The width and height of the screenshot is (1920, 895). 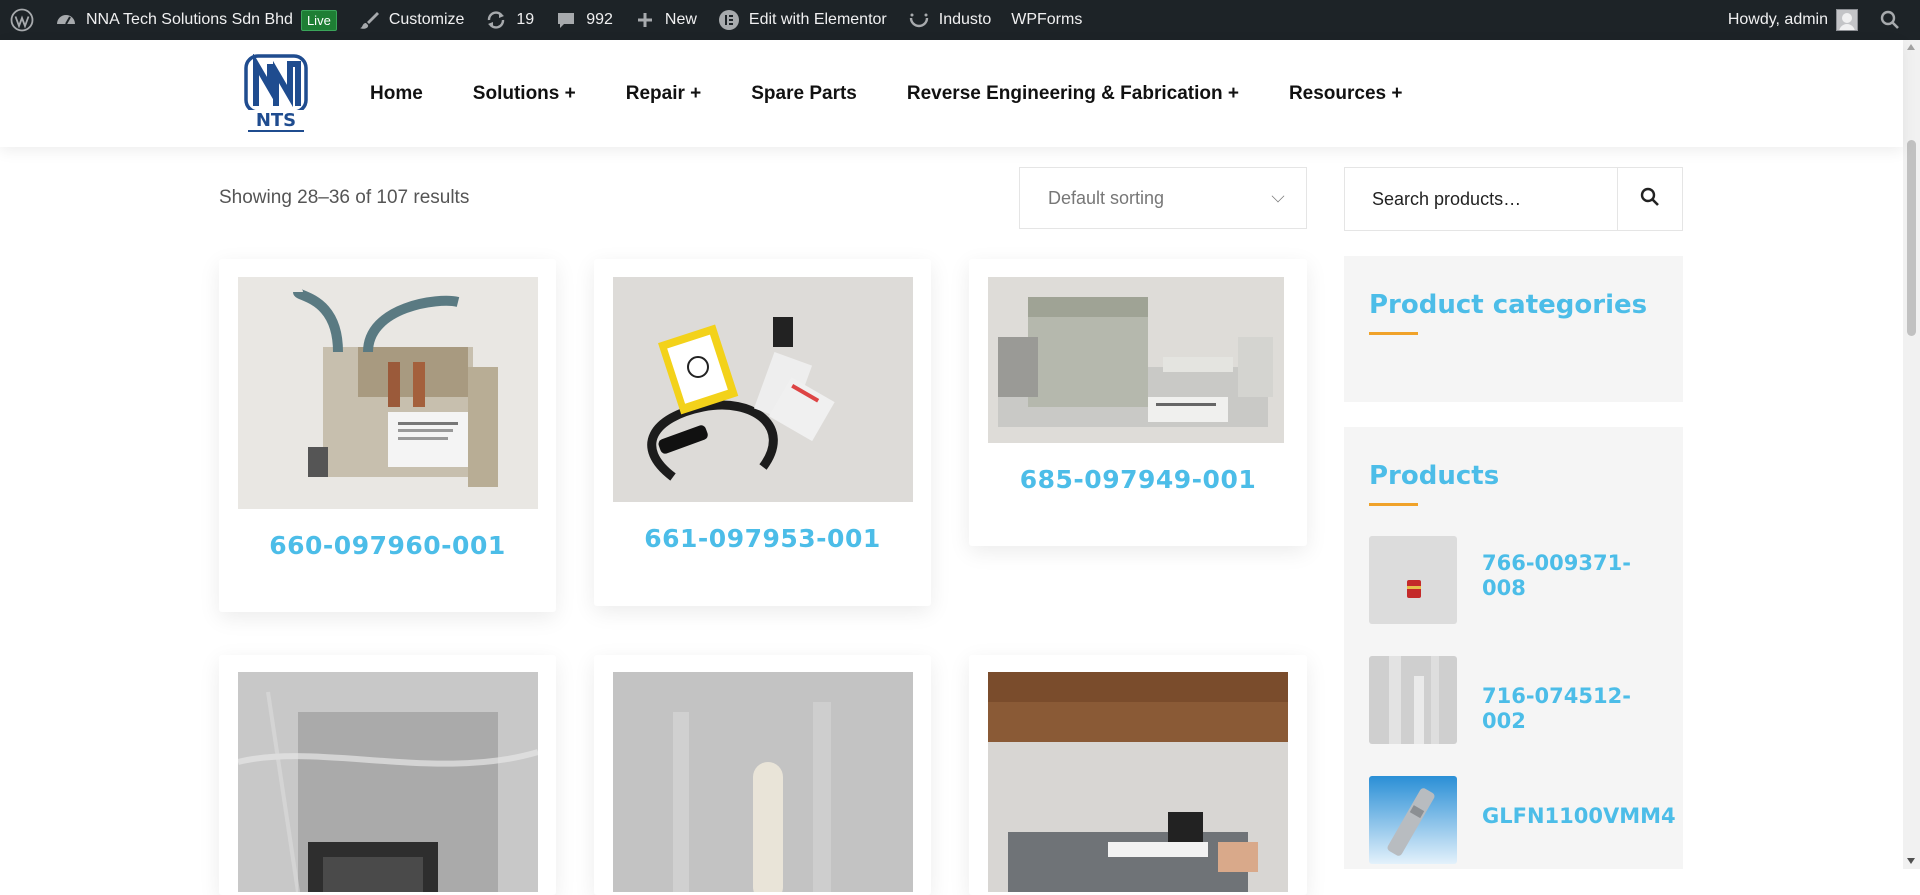 I want to click on customize-link: Customize, so click(x=411, y=20).